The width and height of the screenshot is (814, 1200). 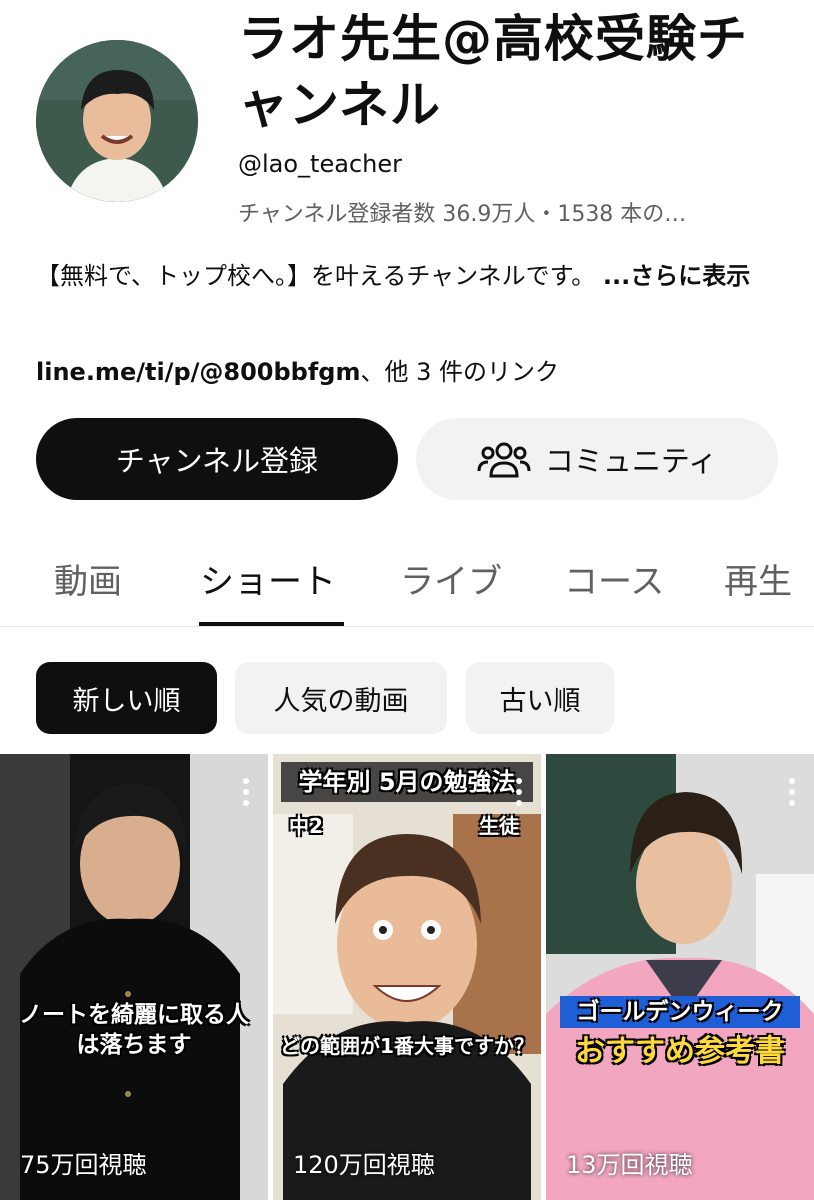 What do you see at coordinates (407, 977) in the screenshot?
I see `short-card: 学年別 5月の勉強法 中2 生徒 どの範囲が1番大事ですか？ 120万回視聴` at bounding box center [407, 977].